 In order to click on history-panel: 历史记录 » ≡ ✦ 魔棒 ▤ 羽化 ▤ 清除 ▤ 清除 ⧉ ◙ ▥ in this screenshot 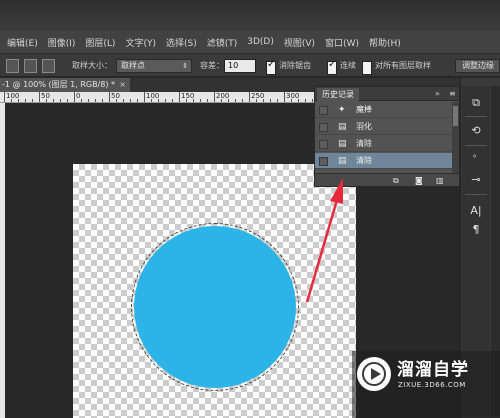, I will do `click(387, 136)`.